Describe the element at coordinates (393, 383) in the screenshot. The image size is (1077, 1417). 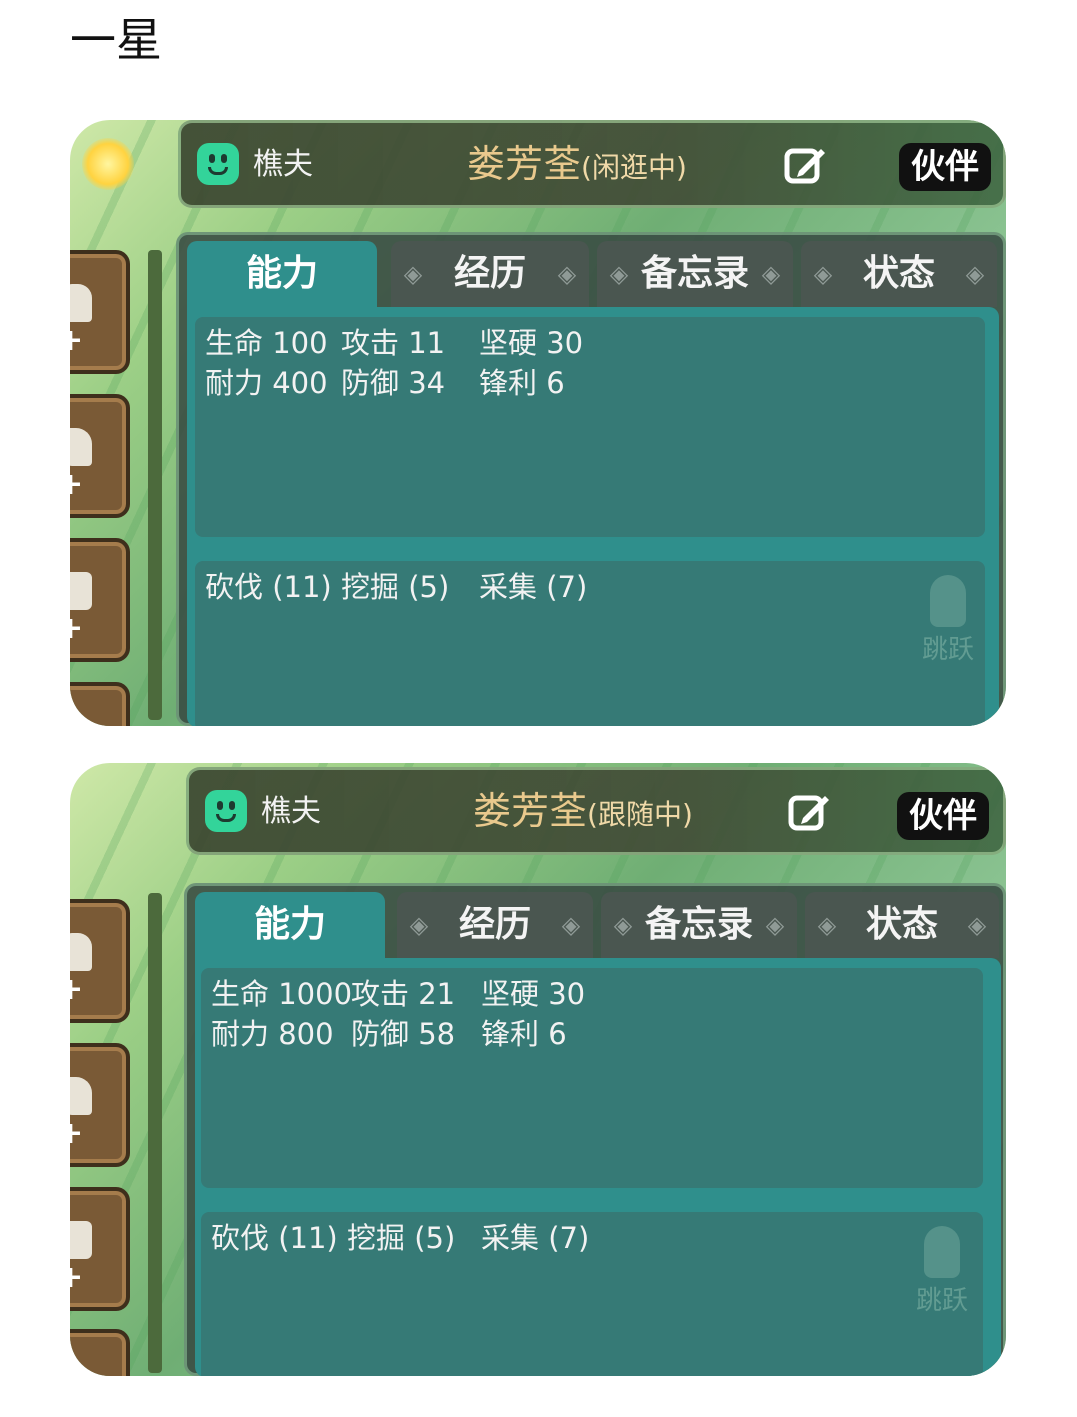
I see `stat-defense: 防御 34` at that location.